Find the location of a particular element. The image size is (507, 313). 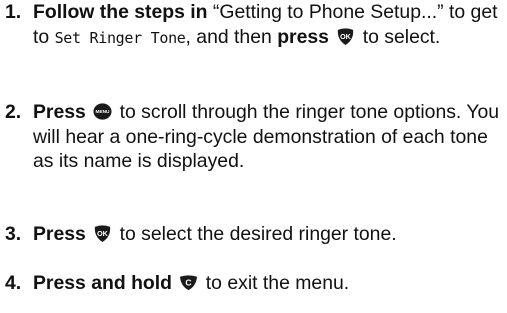

c-key-label: C is located at coordinates (189, 282).